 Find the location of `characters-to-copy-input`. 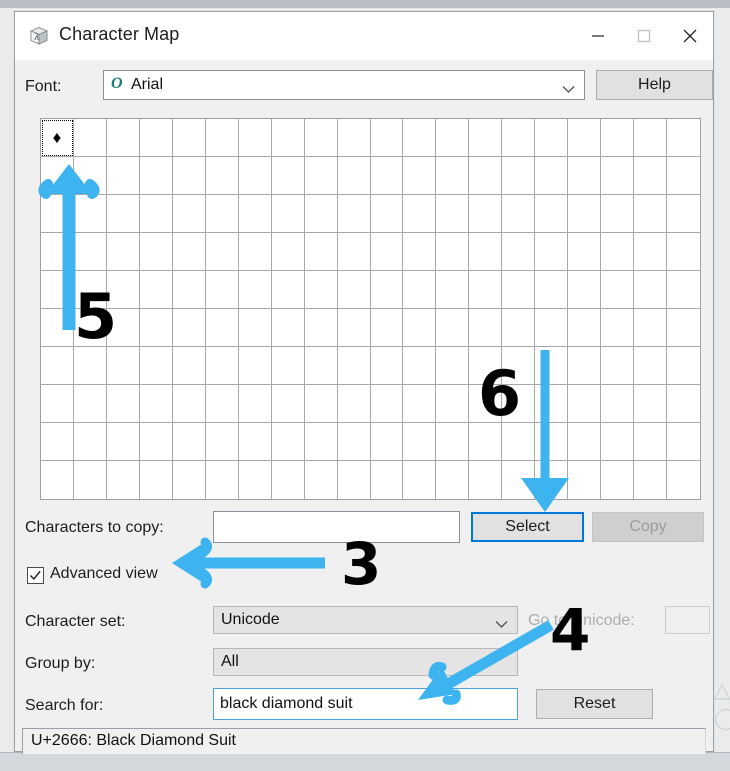

characters-to-copy-input is located at coordinates (336, 527).